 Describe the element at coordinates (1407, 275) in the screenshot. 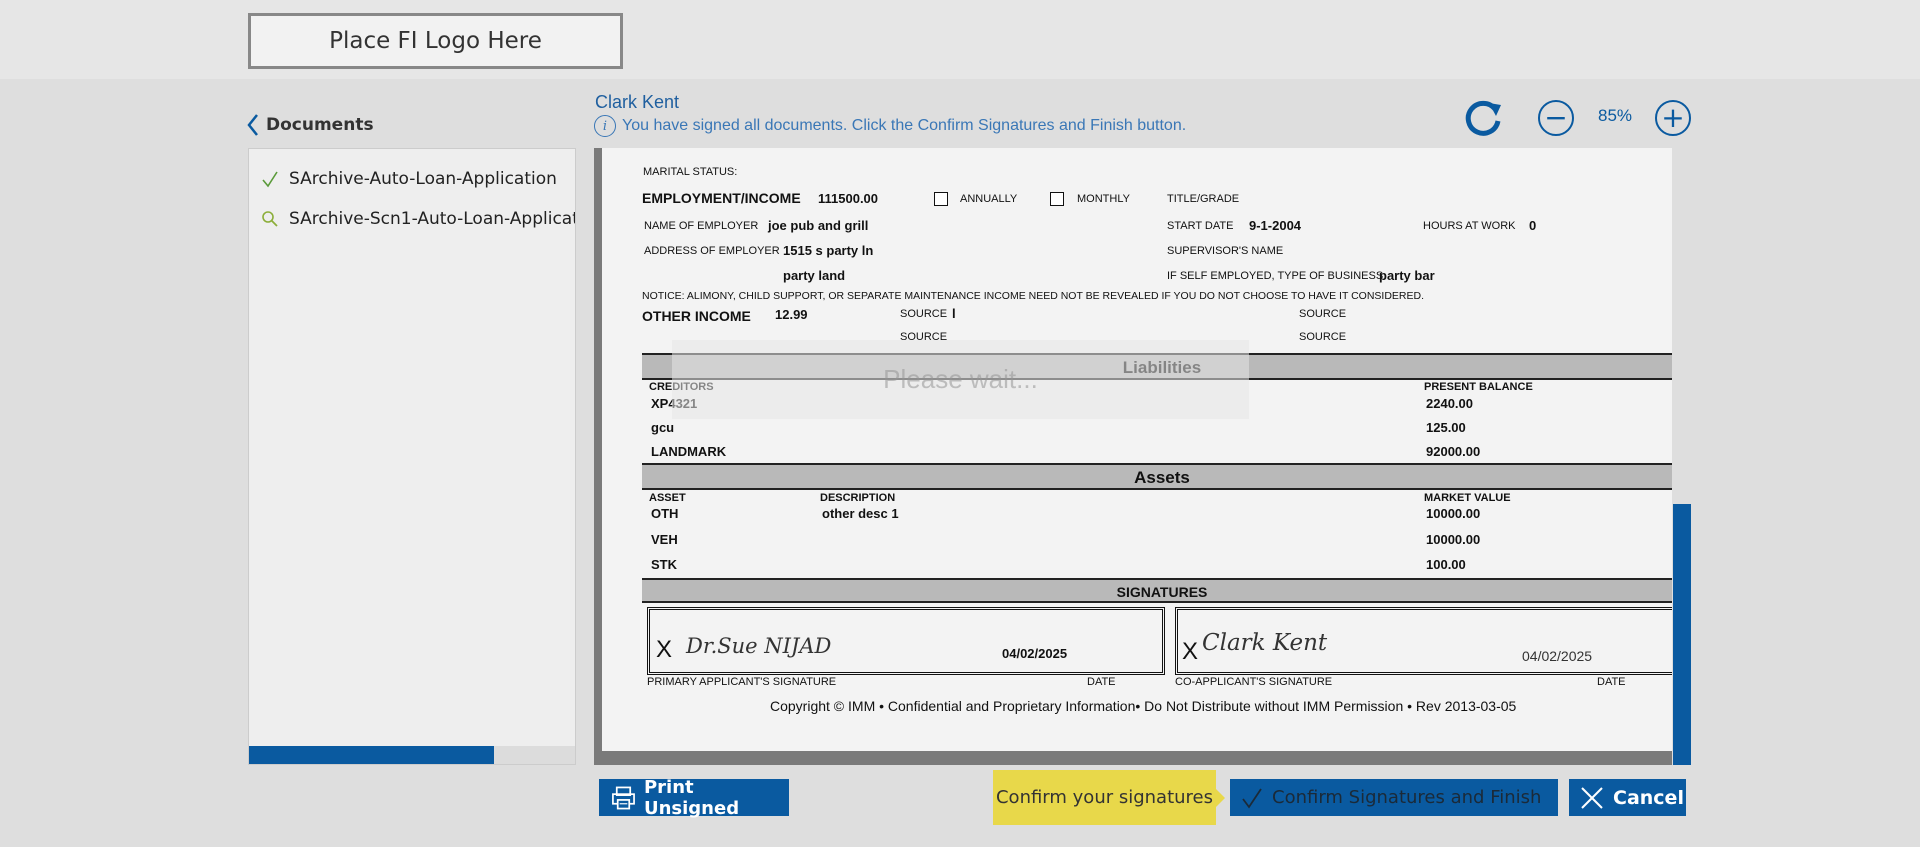

I see `self-employed-value: party bar` at that location.